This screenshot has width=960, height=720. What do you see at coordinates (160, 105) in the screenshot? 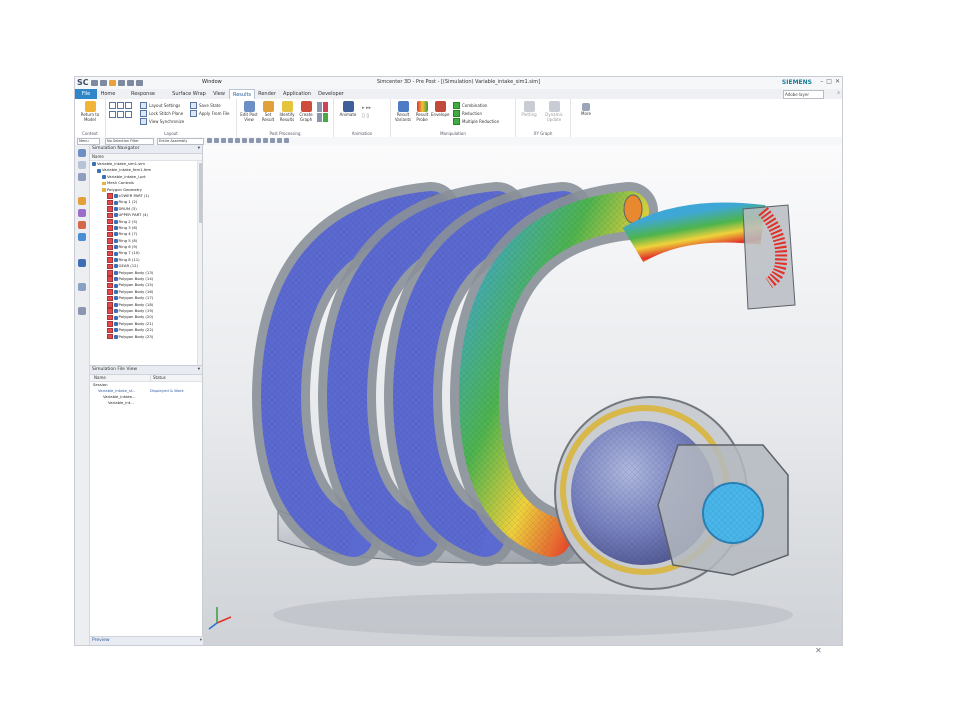
I see `layout-settings-button: Layout Settings` at bounding box center [160, 105].